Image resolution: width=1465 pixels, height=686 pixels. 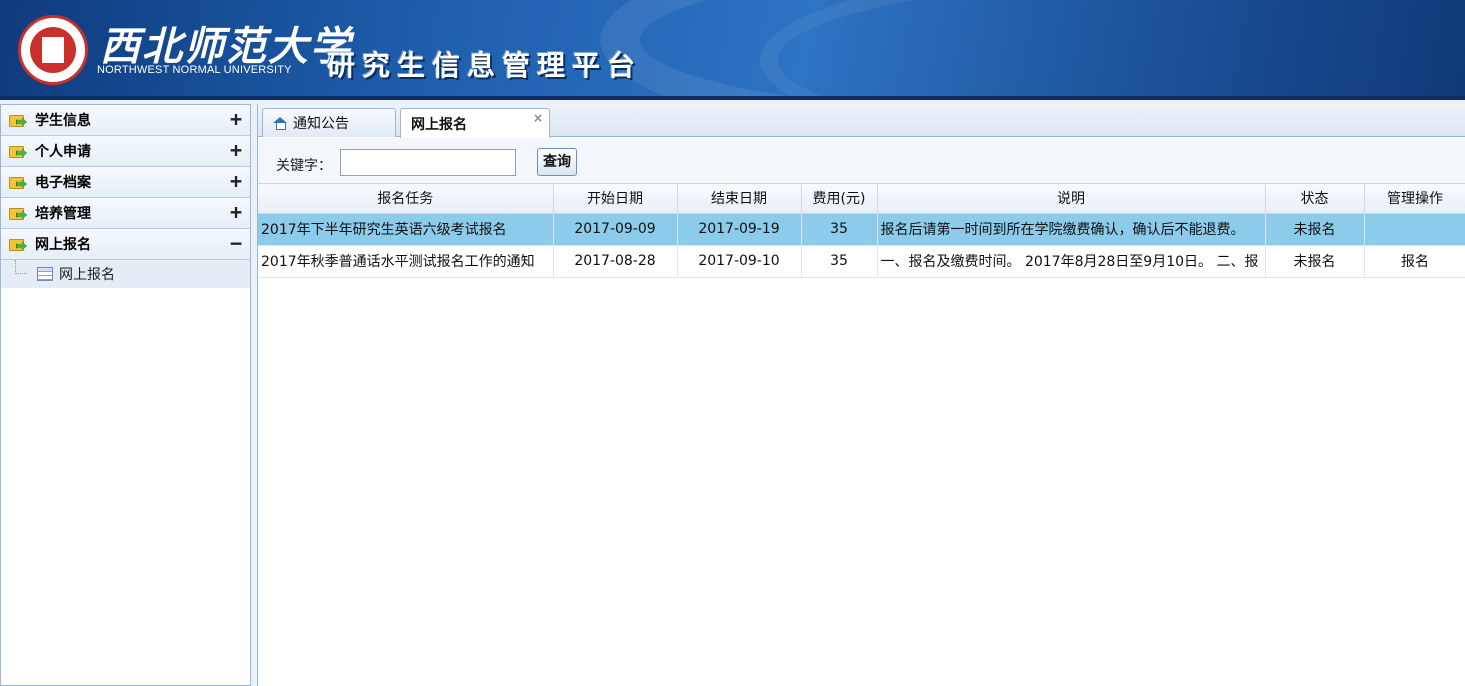 I want to click on description-cell: 报名后请第一时间到所在学院缴费确认，确认后不能退费。, so click(x=1071, y=229).